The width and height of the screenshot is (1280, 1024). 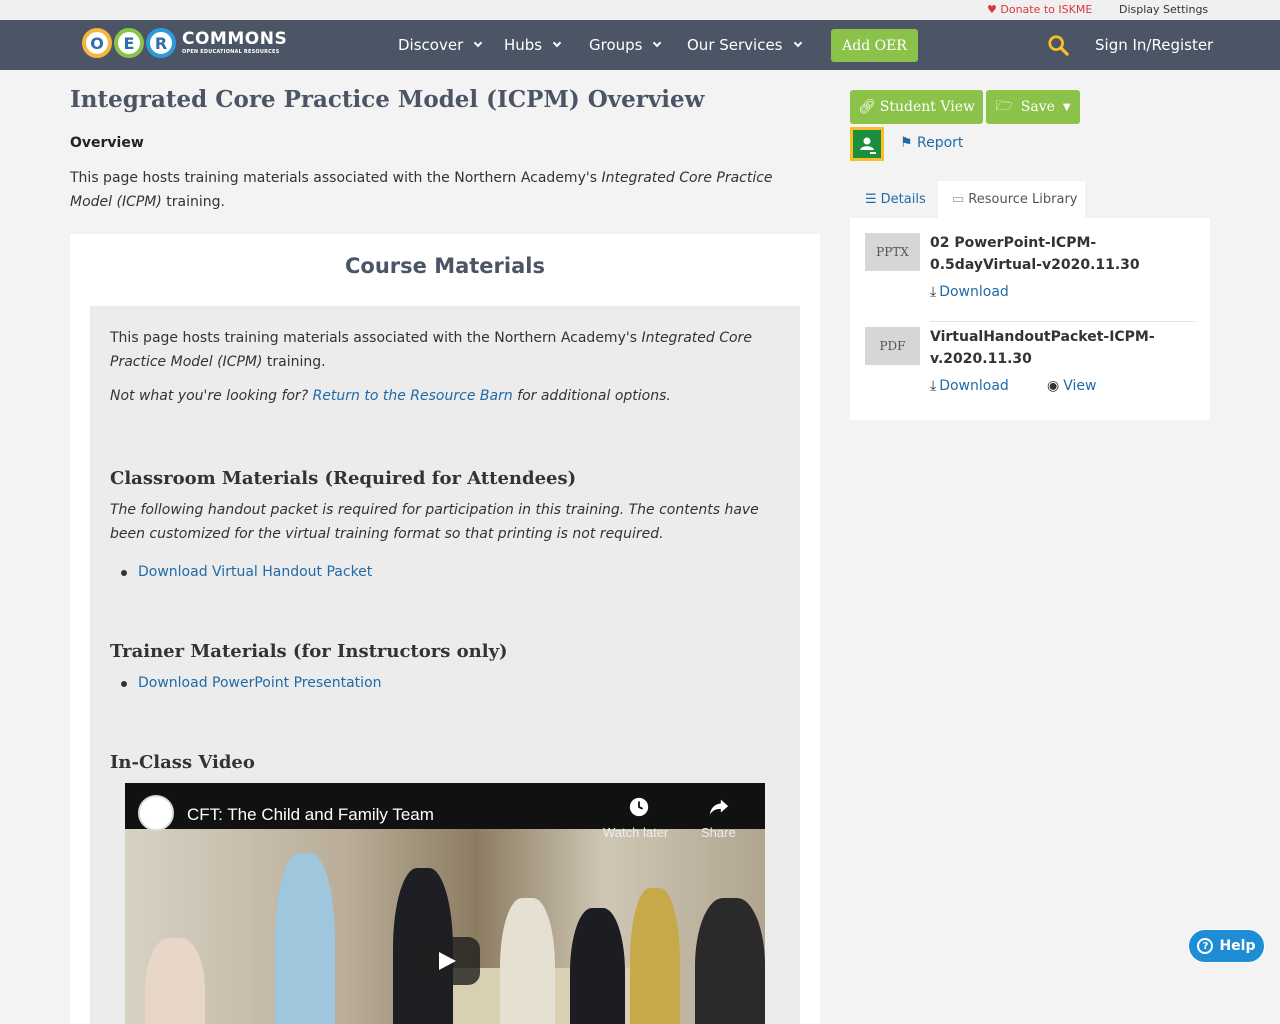 I want to click on resource-tabs: ☰ Details ▭ Resource Library, so click(x=1030, y=199).